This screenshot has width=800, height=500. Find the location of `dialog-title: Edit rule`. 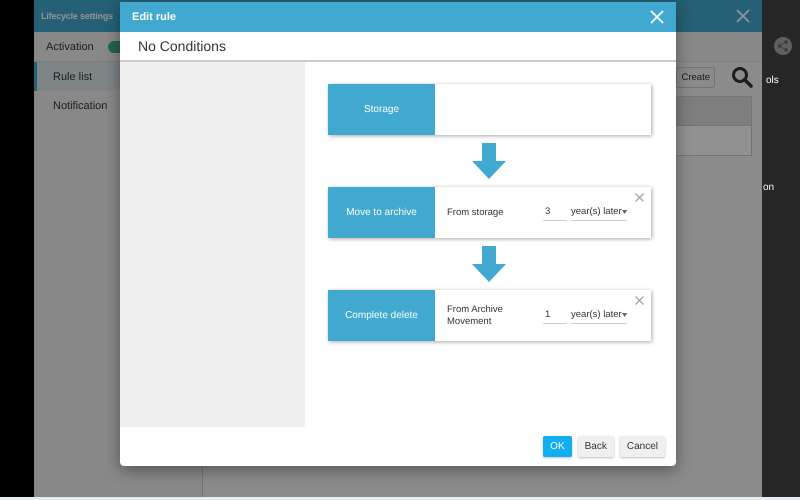

dialog-title: Edit rule is located at coordinates (154, 17).